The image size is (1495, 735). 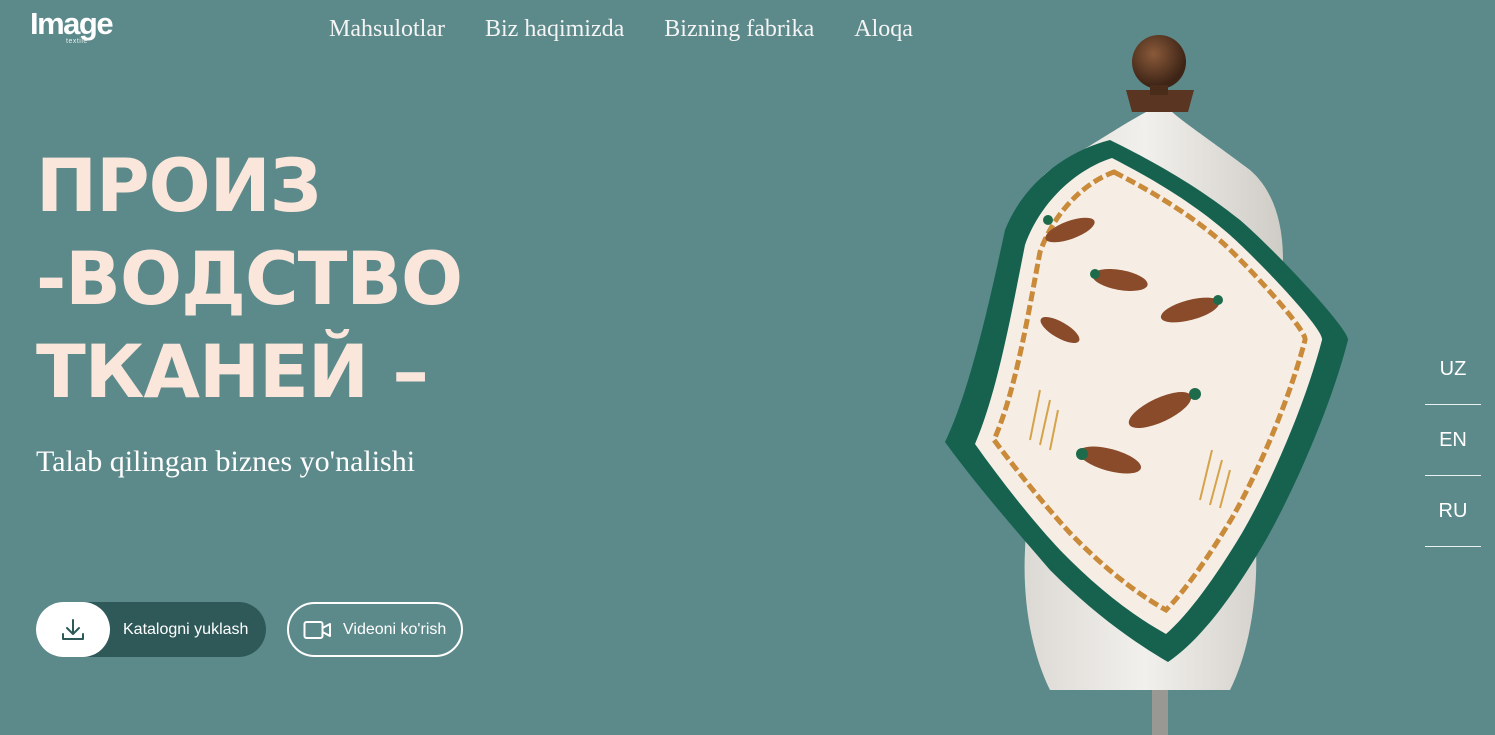 I want to click on brand-logo: Image textile, so click(x=82, y=26).